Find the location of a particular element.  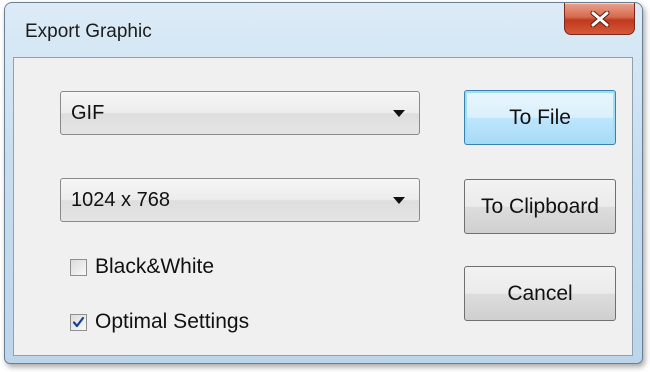

to-file-button: To File is located at coordinates (540, 117).